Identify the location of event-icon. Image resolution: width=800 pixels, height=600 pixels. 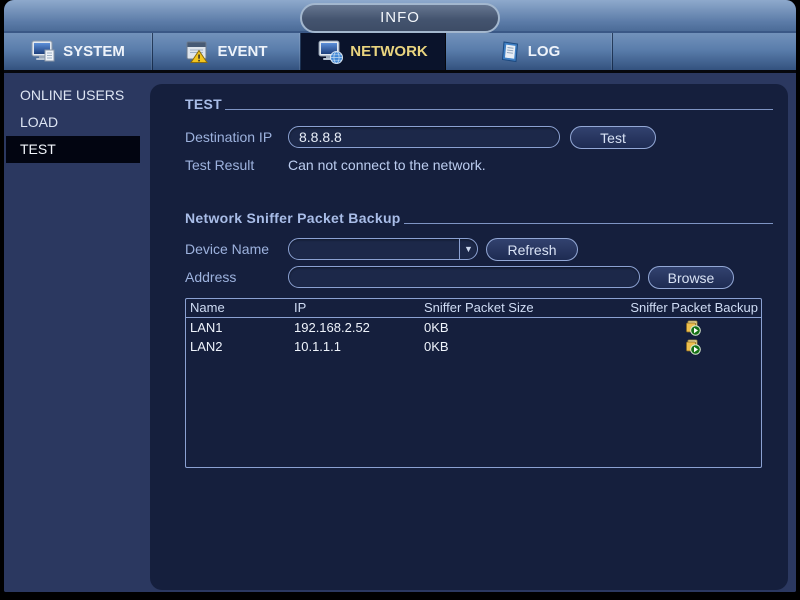
(198, 52).